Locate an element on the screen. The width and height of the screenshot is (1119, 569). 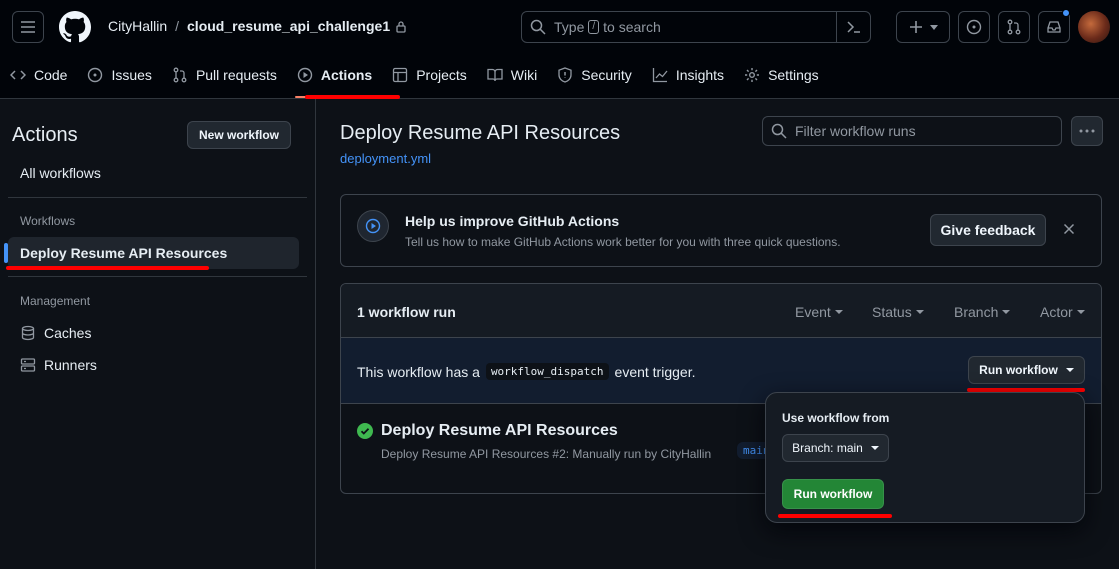
plus-icon is located at coordinates (915, 27).